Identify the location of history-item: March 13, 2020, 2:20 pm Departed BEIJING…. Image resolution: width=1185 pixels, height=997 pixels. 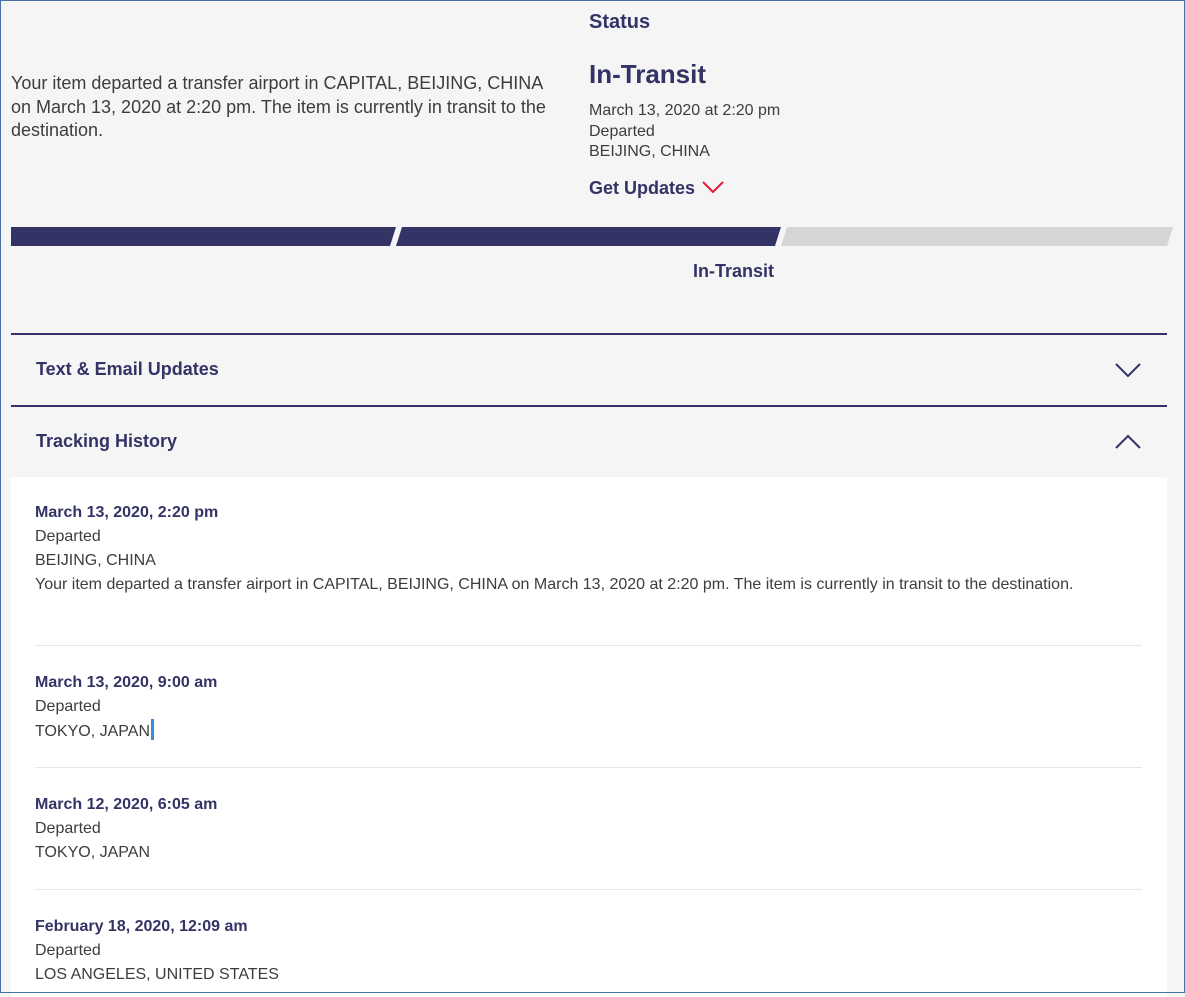
(588, 549).